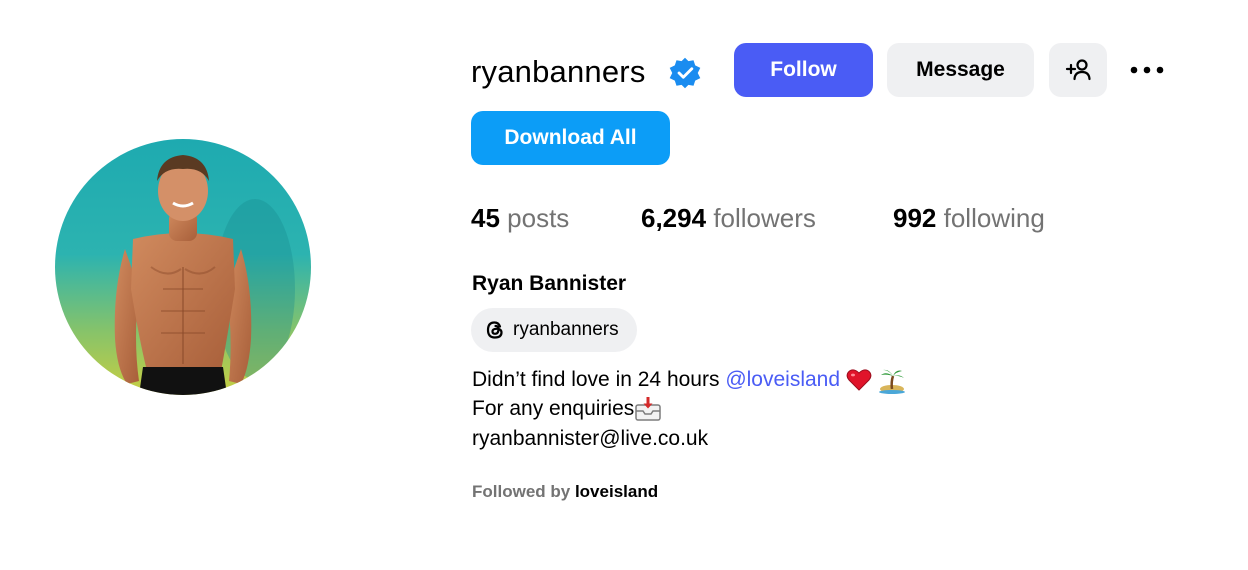 This screenshot has height=570, width=1248. What do you see at coordinates (685, 73) in the screenshot?
I see `verified-badge-icon` at bounding box center [685, 73].